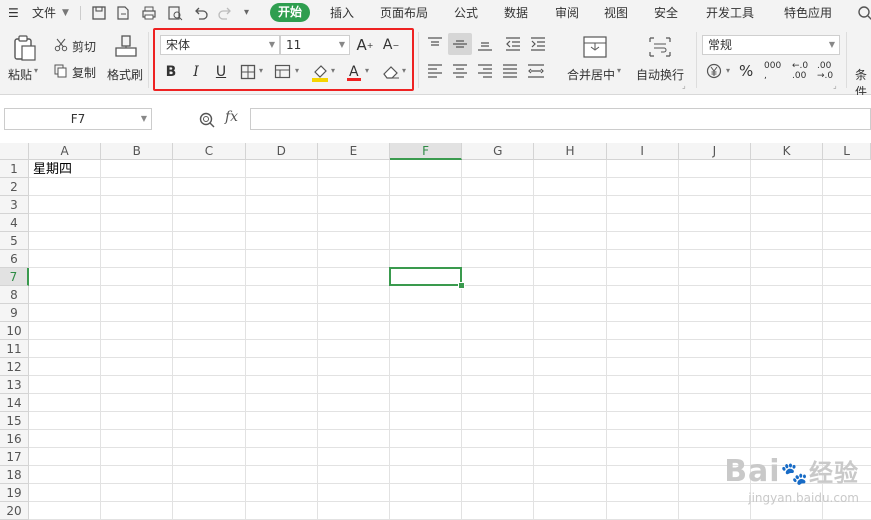 The image size is (871, 520). I want to click on column-header-i: I, so click(642, 151).